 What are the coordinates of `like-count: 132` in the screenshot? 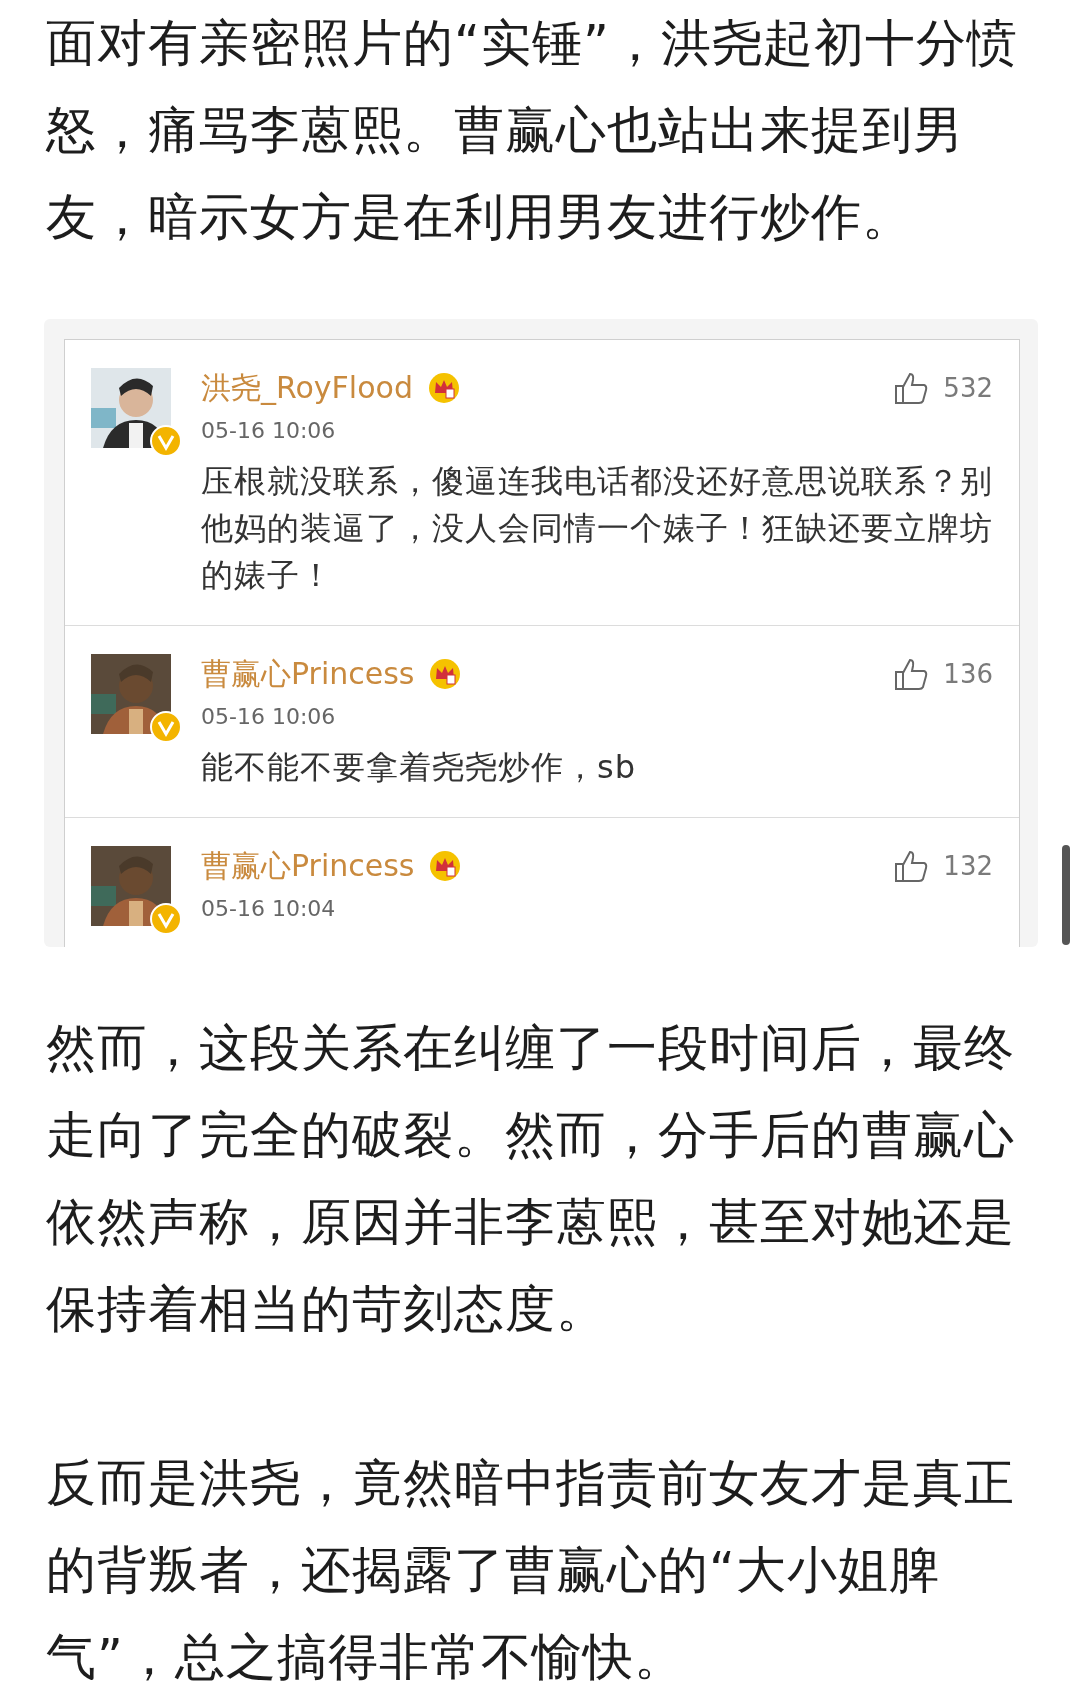 It's located at (968, 866).